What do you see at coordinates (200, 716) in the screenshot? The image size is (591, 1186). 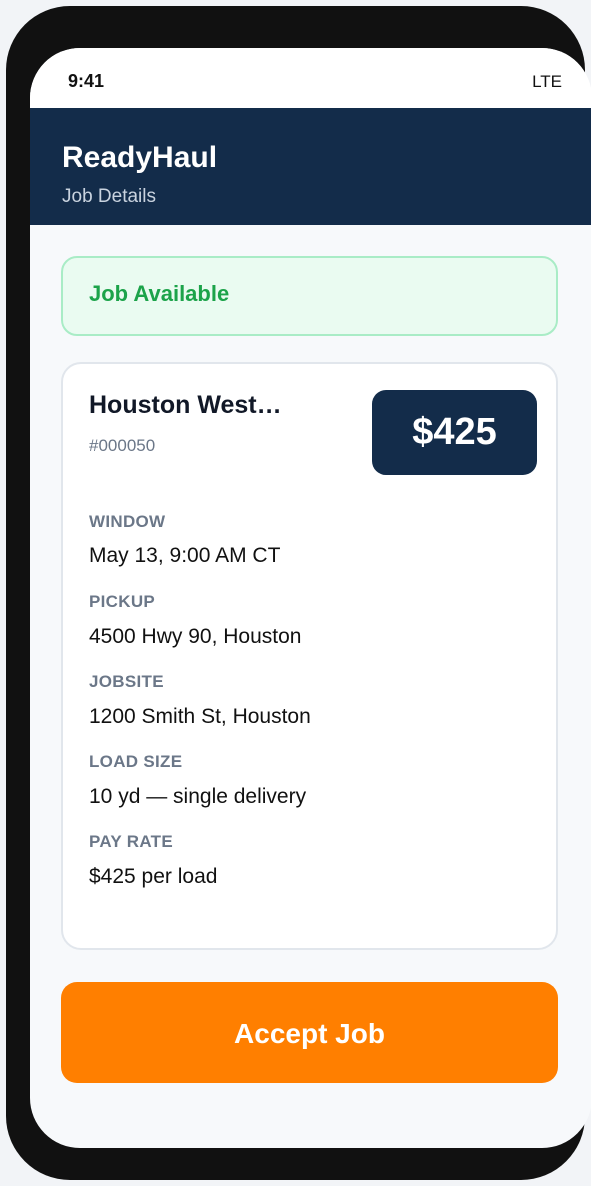 I see `detail-value-jobsite: 1200 Smith St, Houston` at bounding box center [200, 716].